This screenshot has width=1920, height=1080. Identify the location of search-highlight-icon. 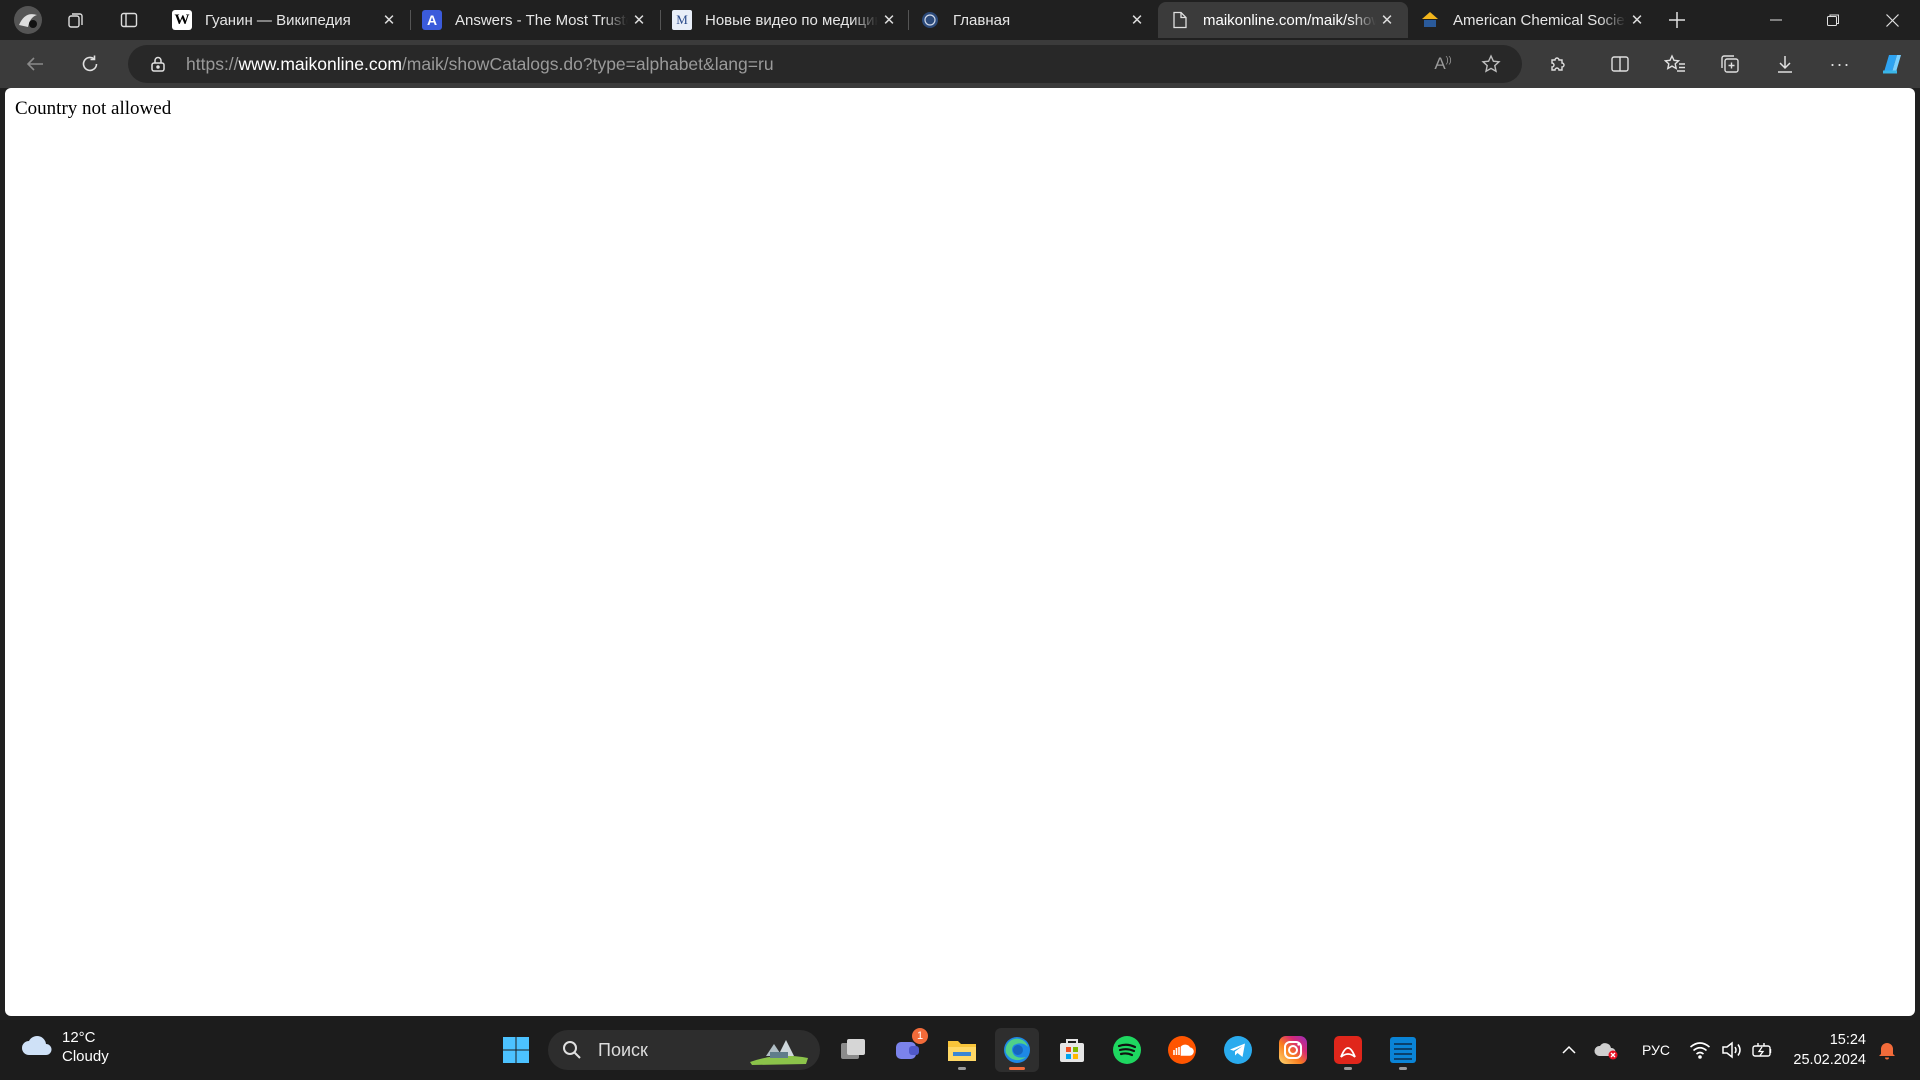
(779, 1052).